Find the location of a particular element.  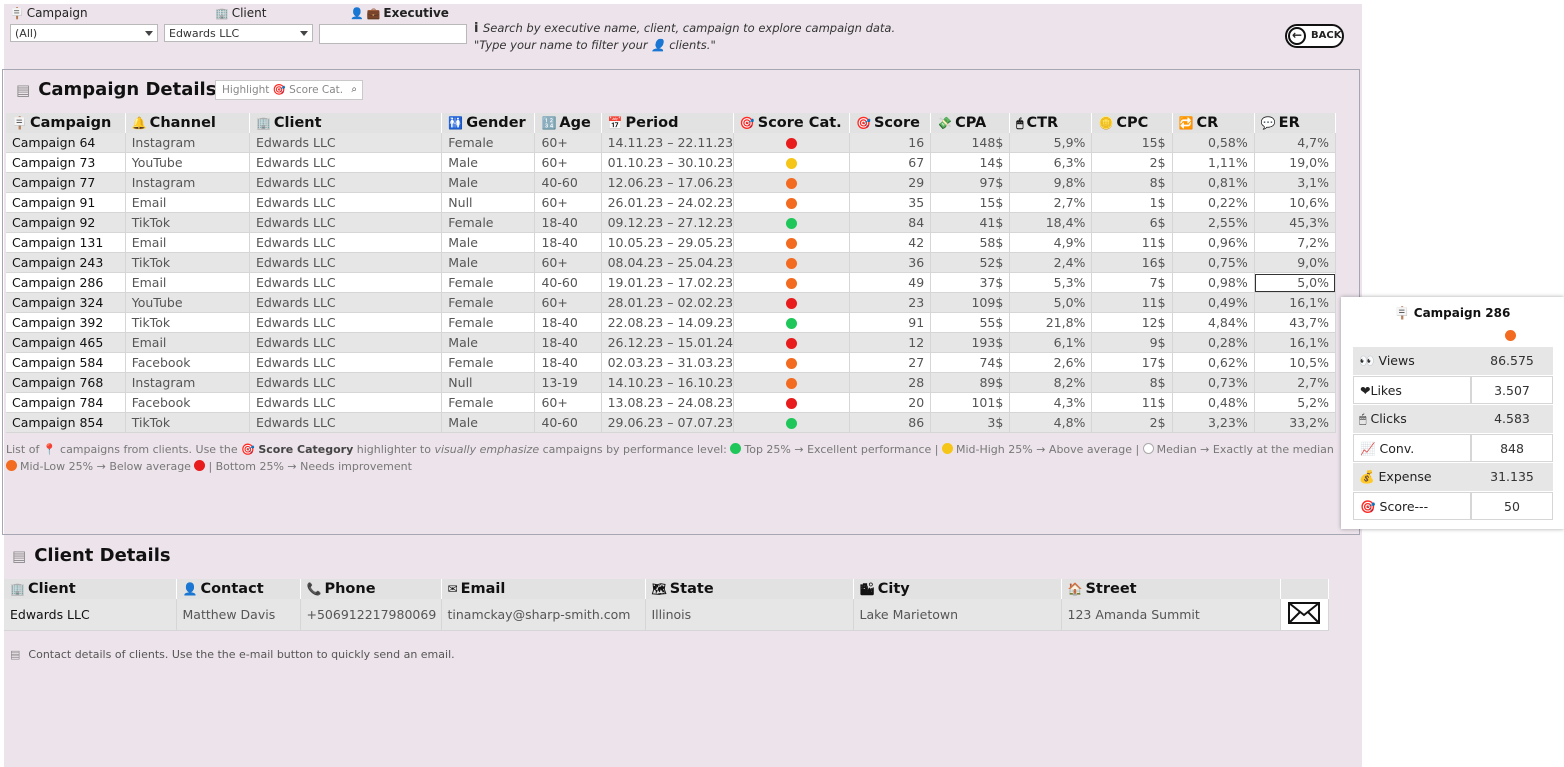

period-cell: 13.08.23 – 24.08.23 is located at coordinates (667, 402).